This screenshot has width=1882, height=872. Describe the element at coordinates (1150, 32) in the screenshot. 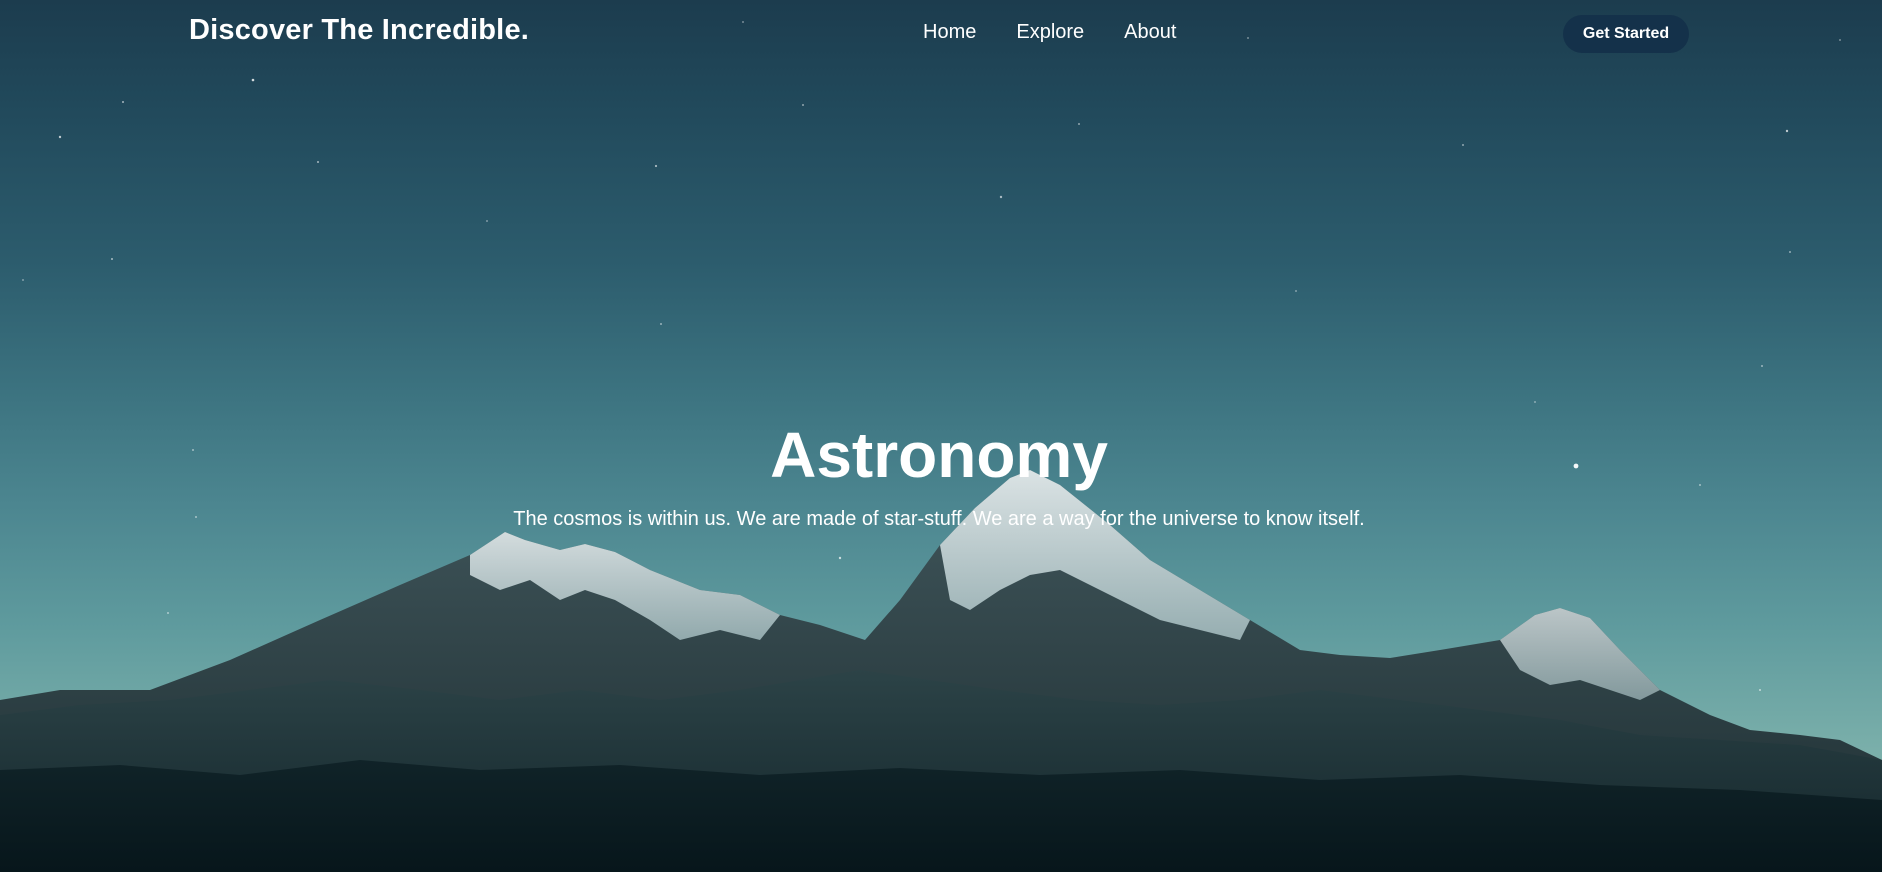

I see `nav-link-about: About` at that location.